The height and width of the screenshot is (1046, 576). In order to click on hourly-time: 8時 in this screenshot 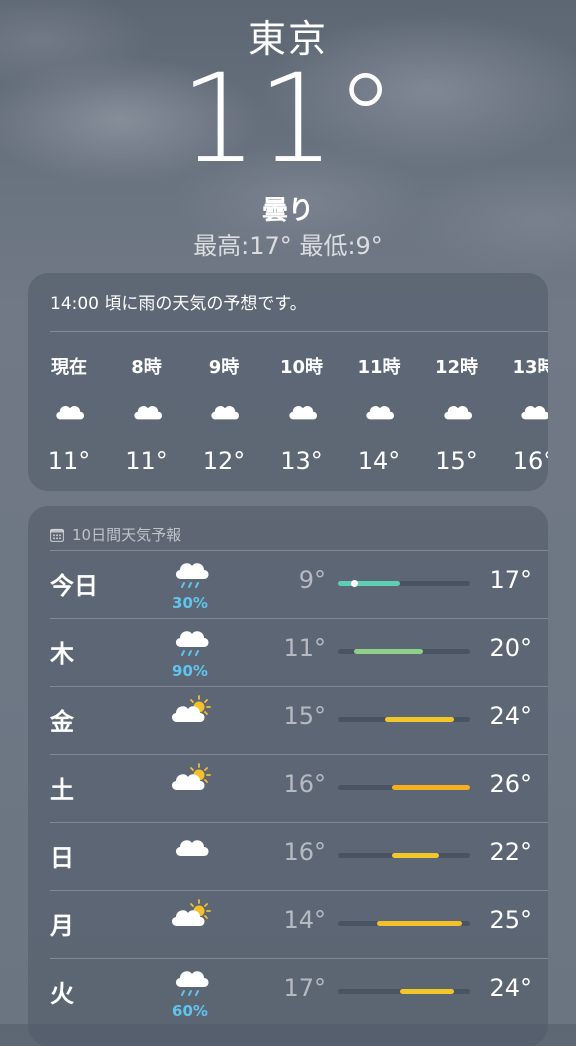, I will do `click(146, 367)`.